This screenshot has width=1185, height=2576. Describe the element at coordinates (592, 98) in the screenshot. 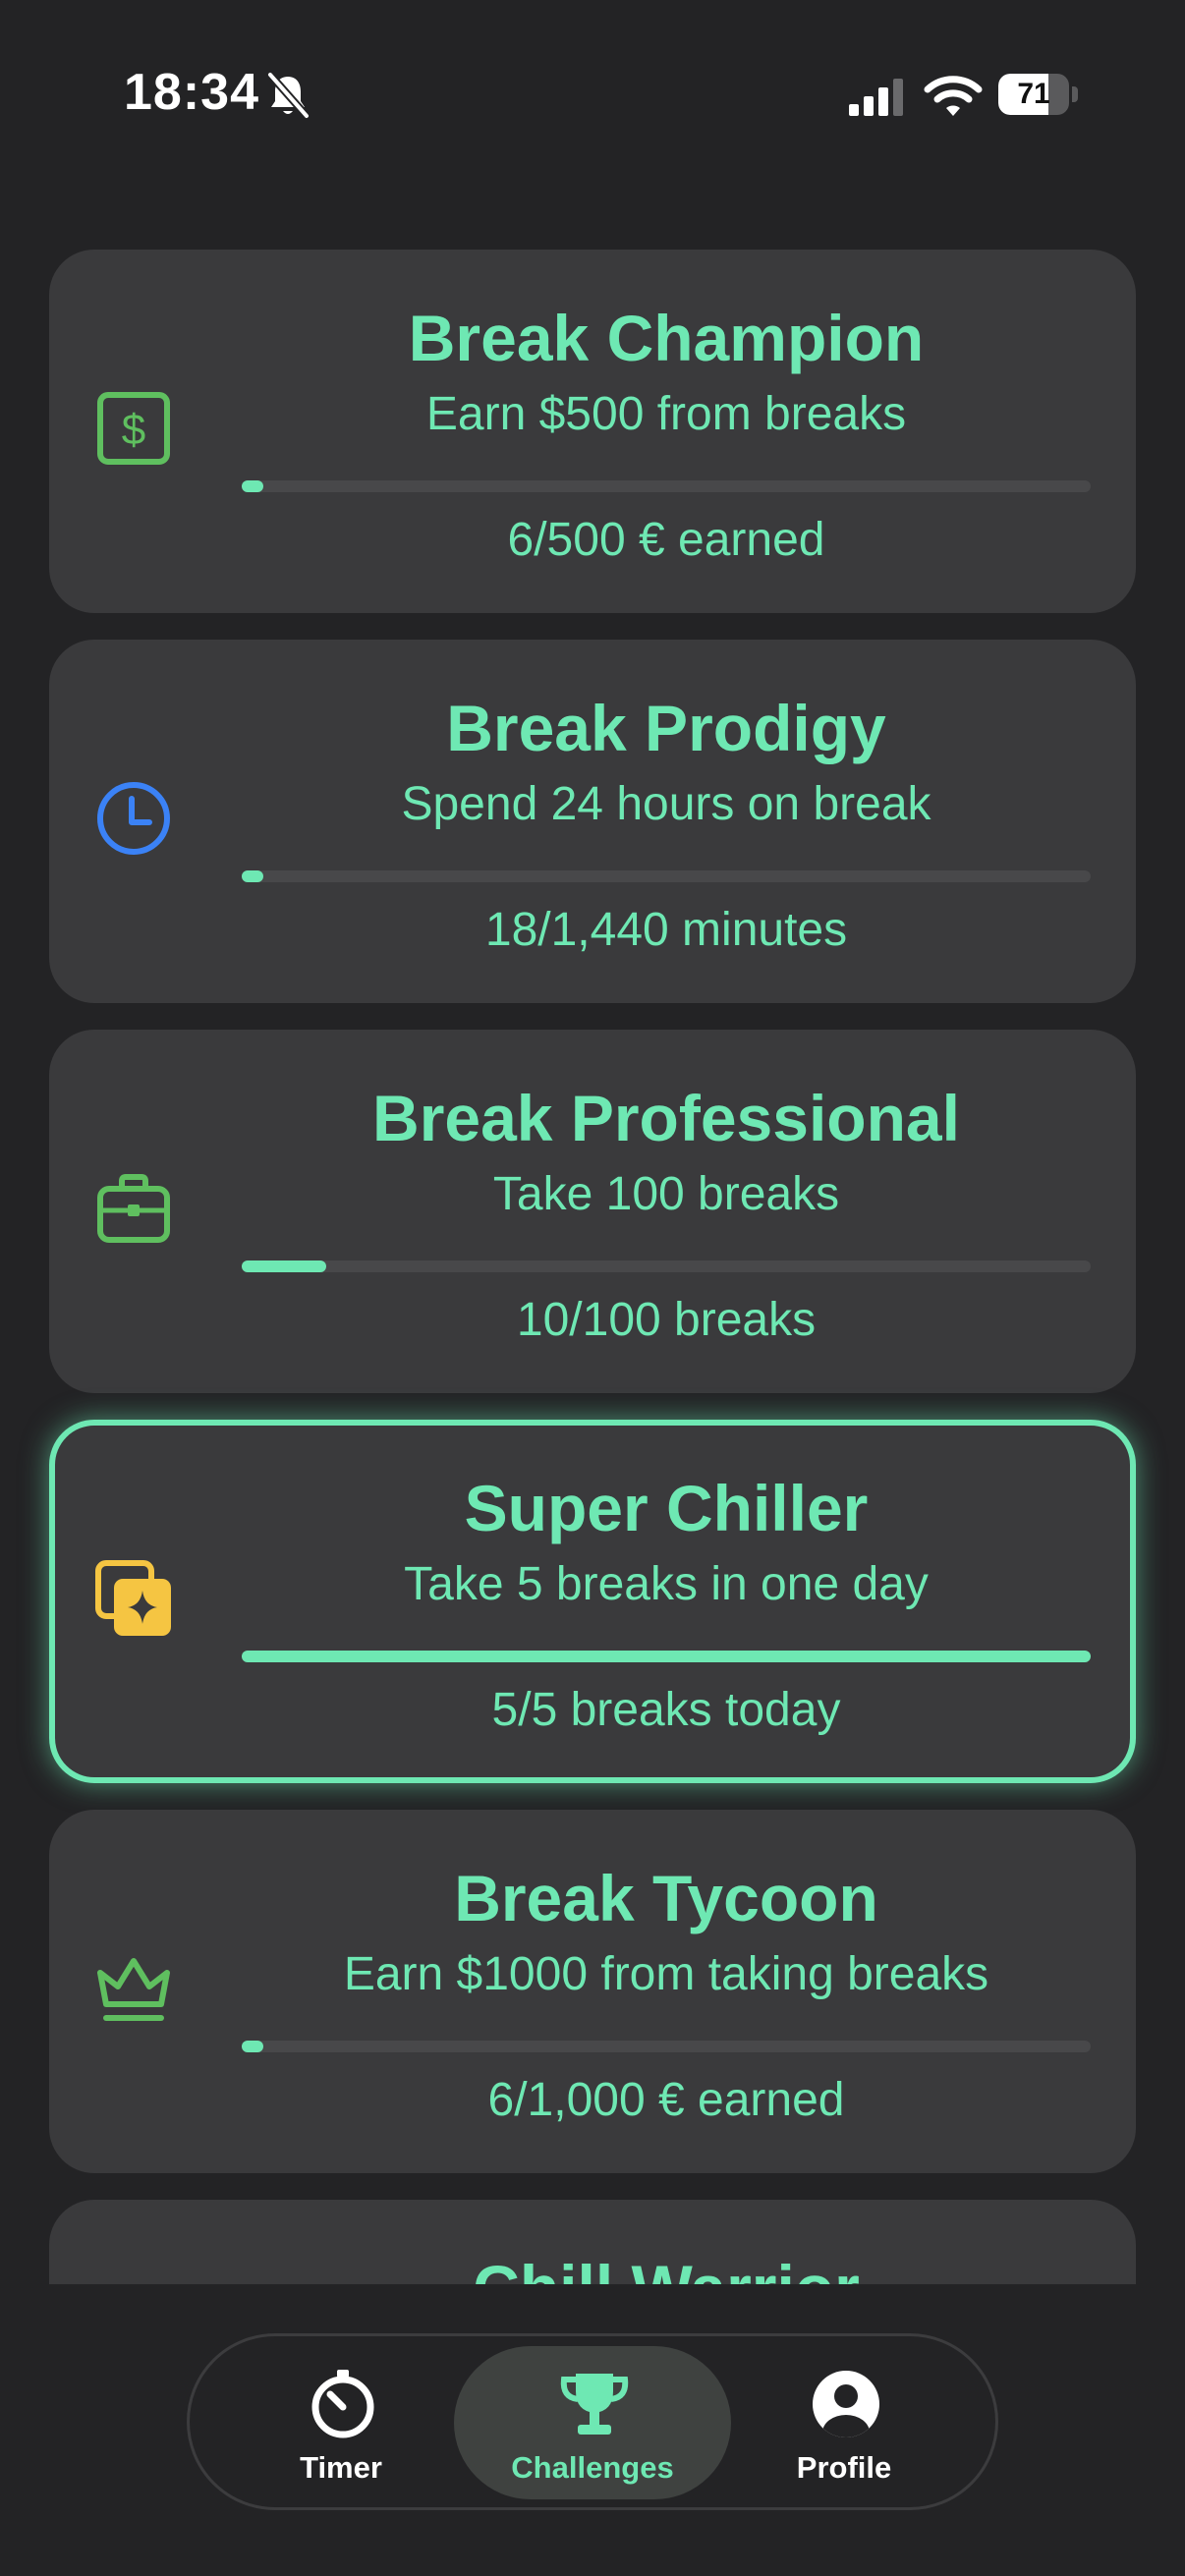

I see `status-bar: 18:34 71` at that location.